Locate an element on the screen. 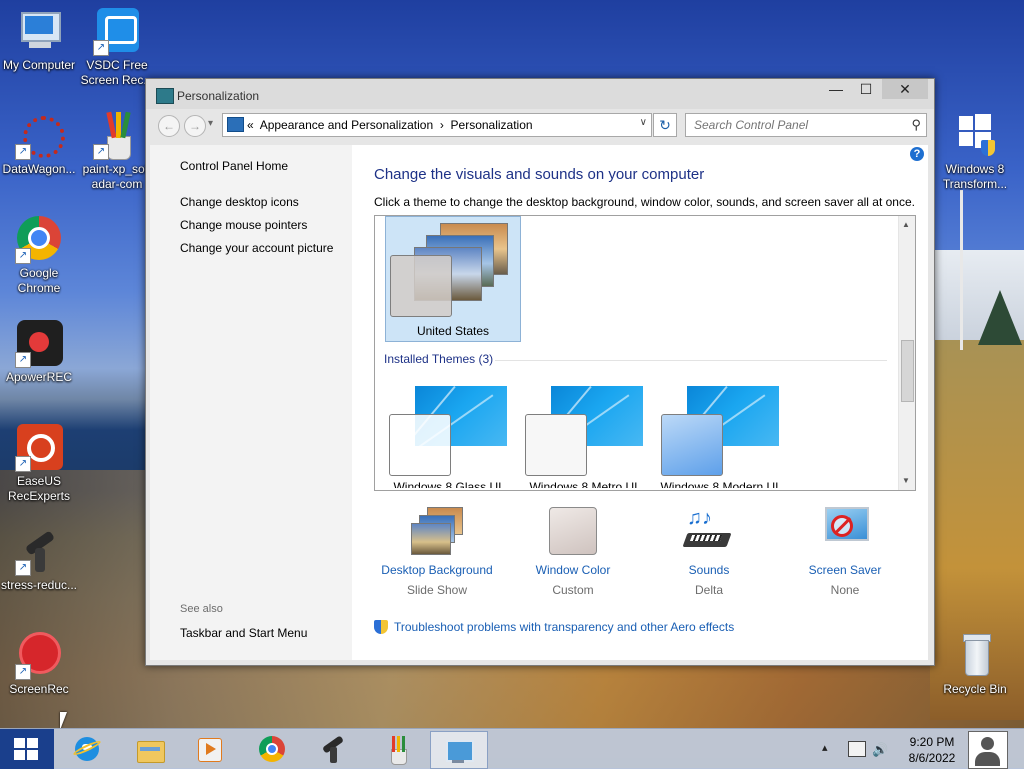 The image size is (1024, 769). address-dropdown-icon: ∨ is located at coordinates (643, 122).